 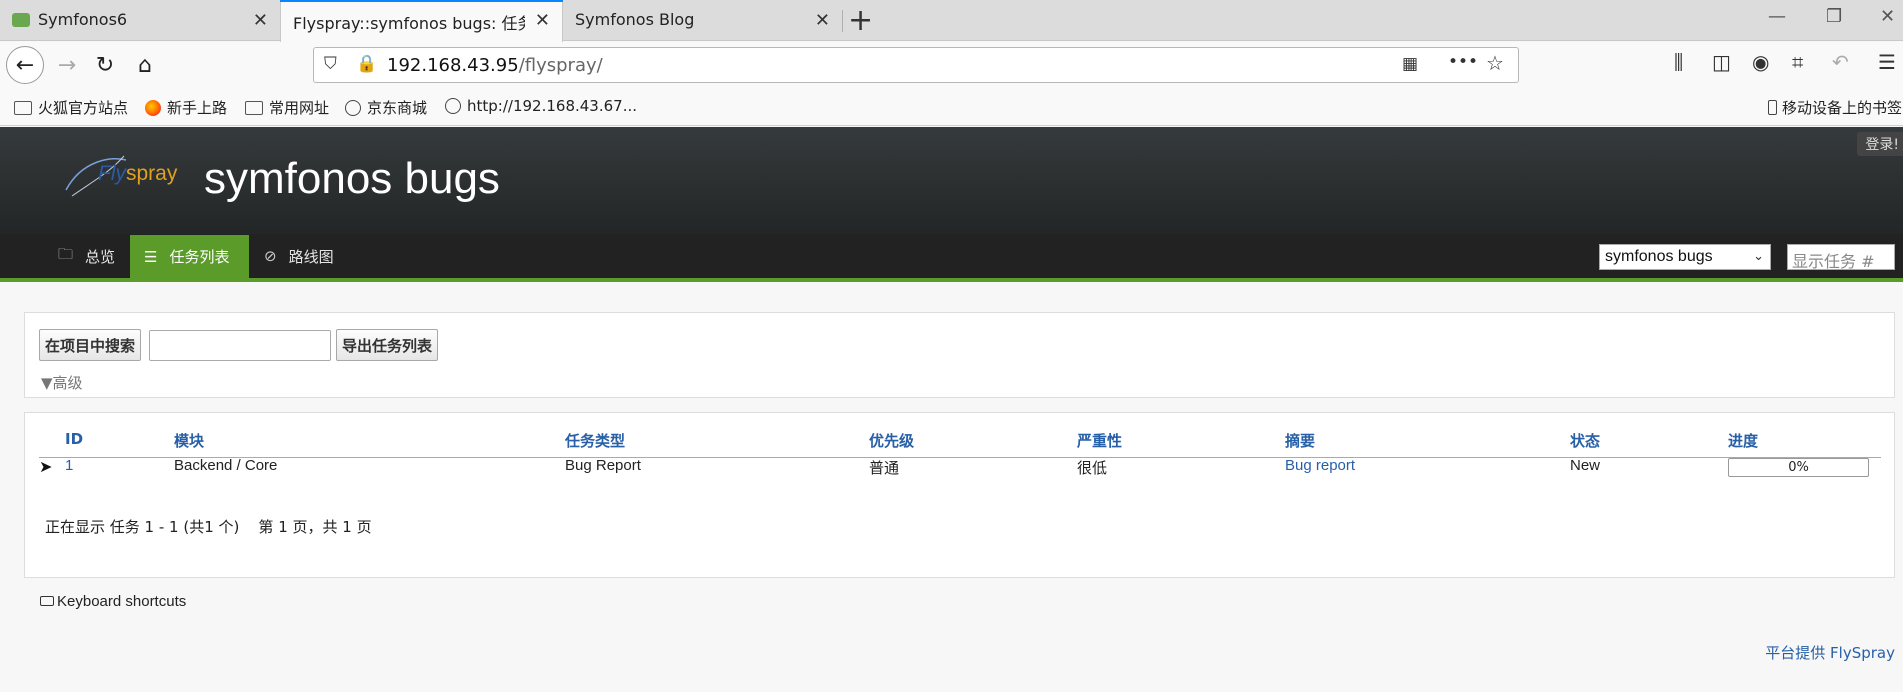 What do you see at coordinates (387, 345) in the screenshot?
I see `export-tasklist-button: 导出任务列表` at bounding box center [387, 345].